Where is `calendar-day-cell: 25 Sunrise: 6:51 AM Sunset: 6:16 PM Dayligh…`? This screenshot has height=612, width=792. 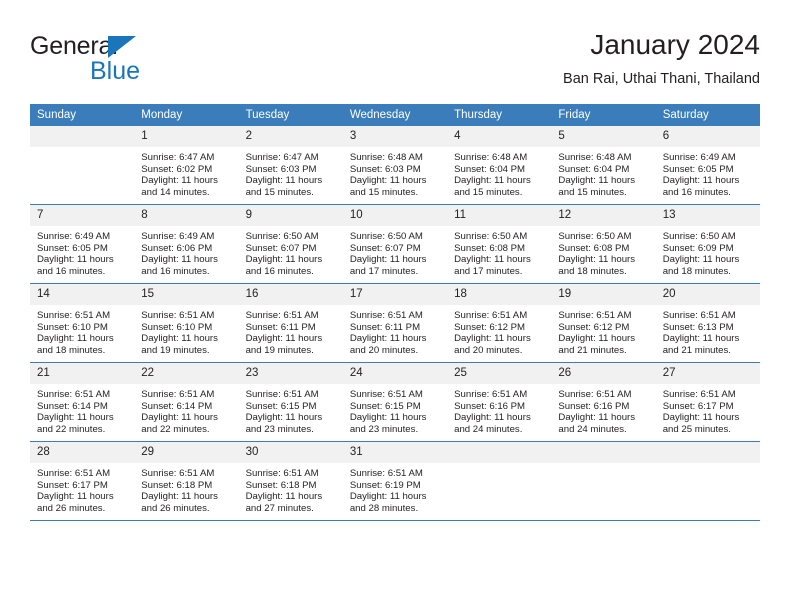
calendar-day-cell: 25 Sunrise: 6:51 AM Sunset: 6:16 PM Dayligh… is located at coordinates (499, 402).